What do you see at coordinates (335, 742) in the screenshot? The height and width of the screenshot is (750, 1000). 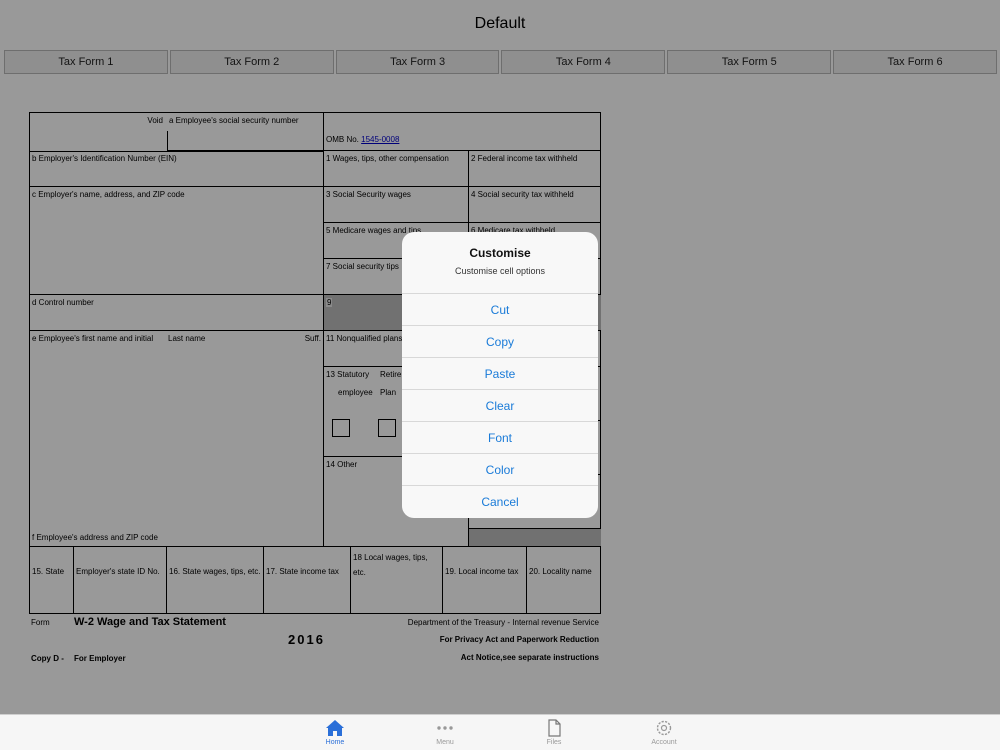 I see `tab-home-label: Home` at bounding box center [335, 742].